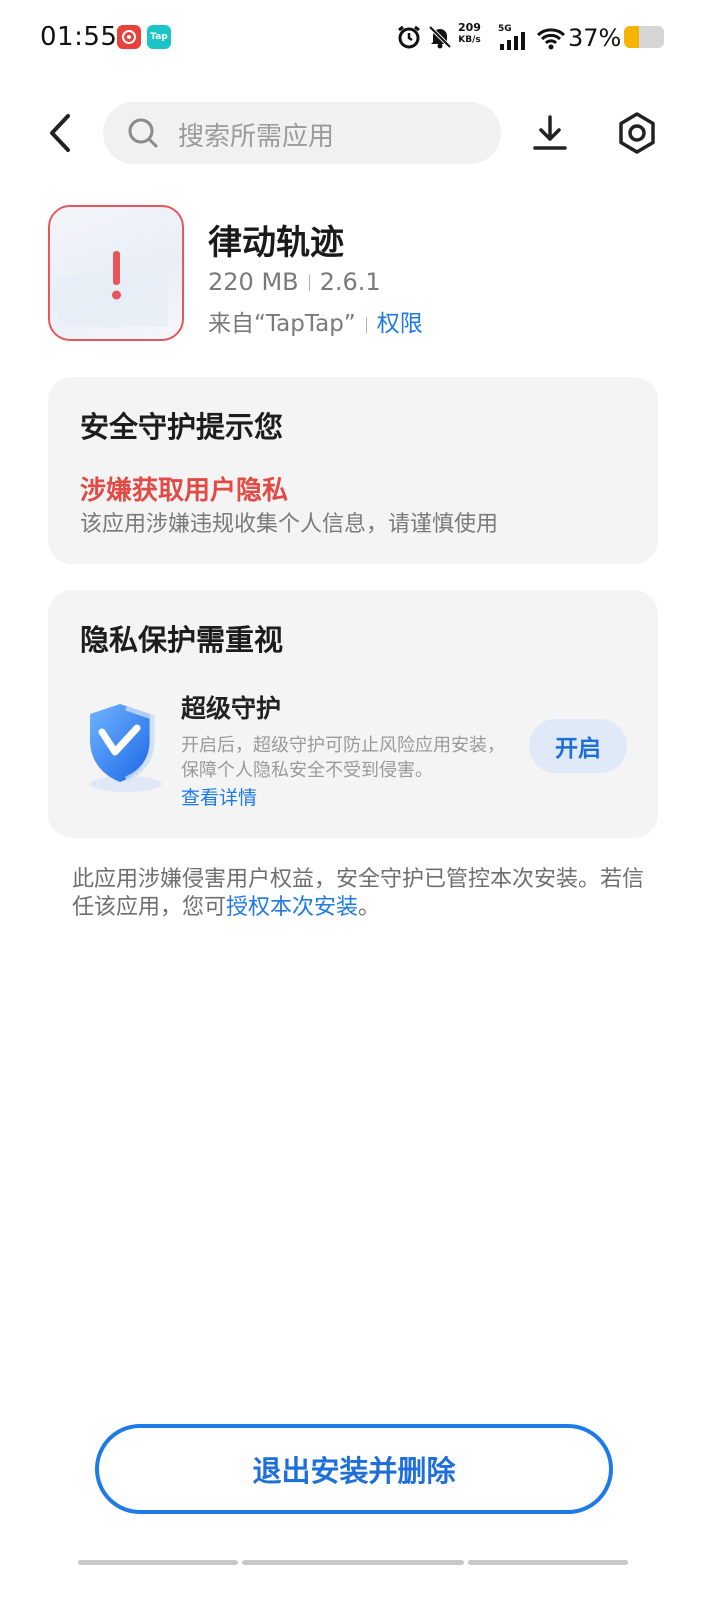 The height and width of the screenshot is (1600, 720). I want to click on search-icon, so click(143, 135).